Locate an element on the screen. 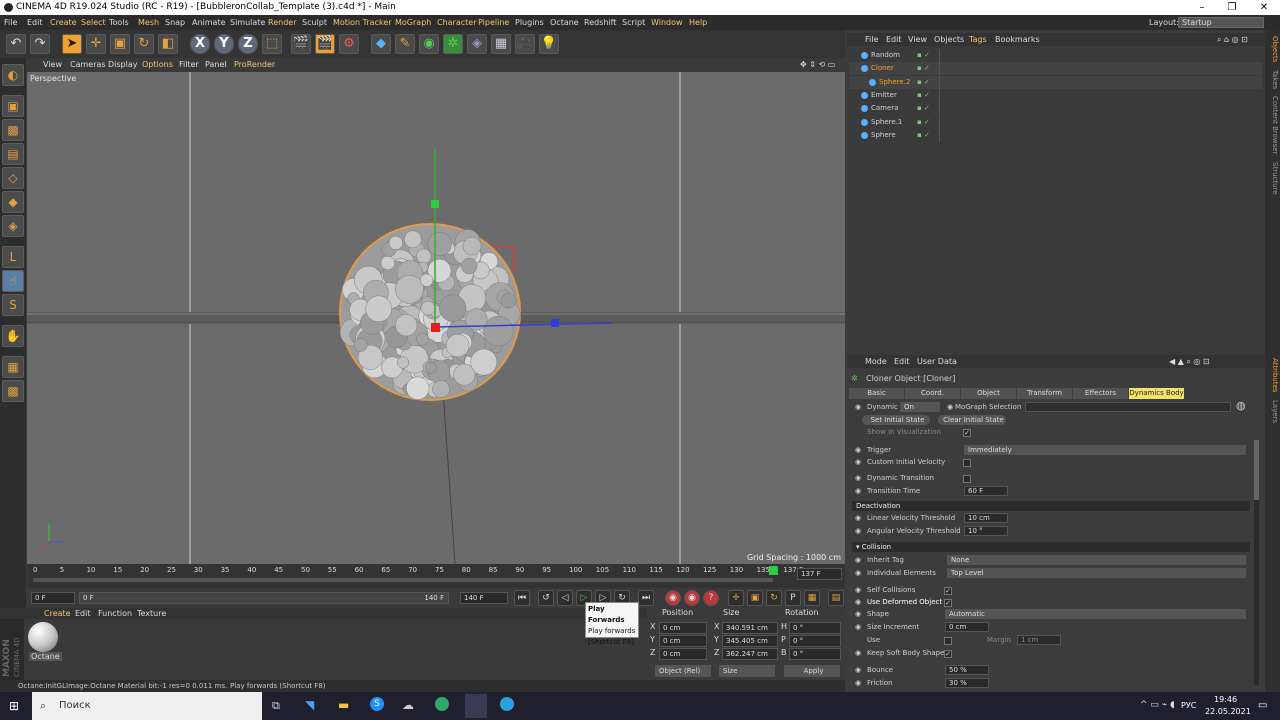 This screenshot has width=1280, height=720. layout-select: Startup is located at coordinates (1221, 22).